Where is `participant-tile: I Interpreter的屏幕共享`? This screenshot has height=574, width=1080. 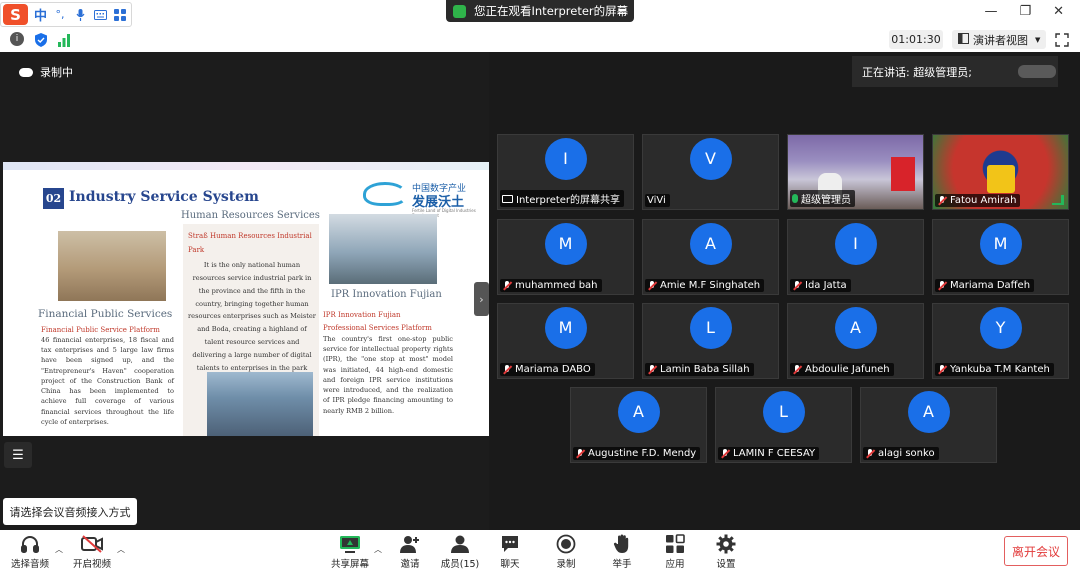
participant-tile: I Interpreter的屏幕共享 is located at coordinates (565, 172).